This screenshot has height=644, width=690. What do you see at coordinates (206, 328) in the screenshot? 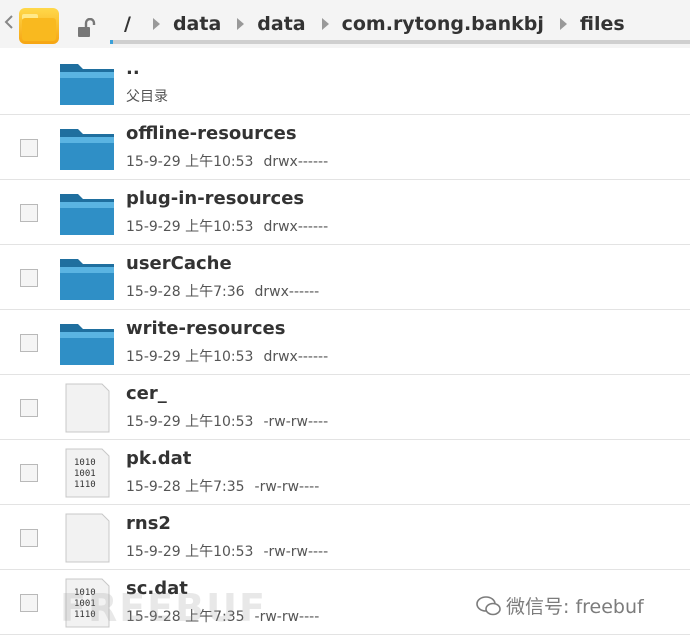
I see `file-name: write-resources` at bounding box center [206, 328].